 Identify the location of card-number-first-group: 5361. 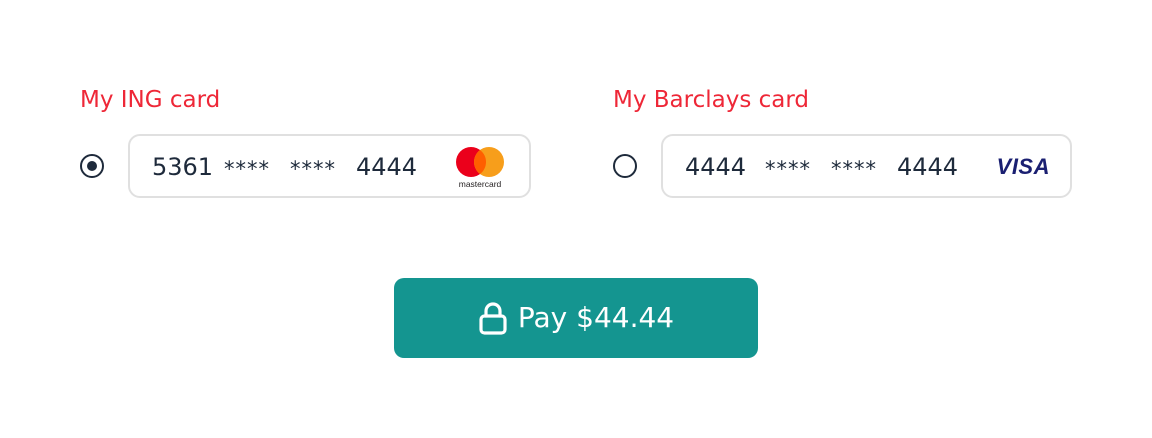
(183, 167).